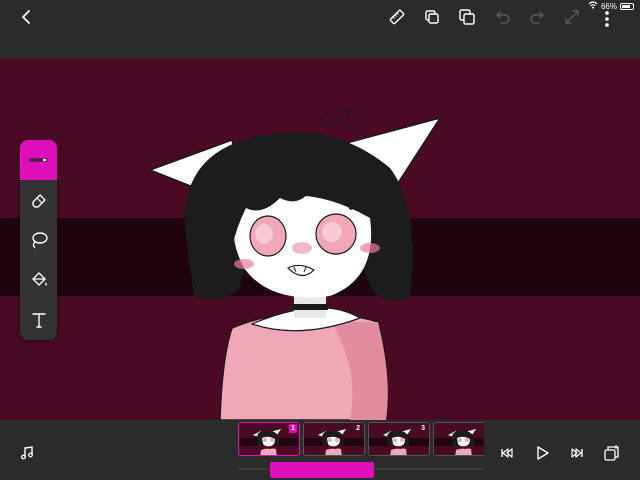 The image size is (640, 480). I want to click on ruler-icon, so click(397, 17).